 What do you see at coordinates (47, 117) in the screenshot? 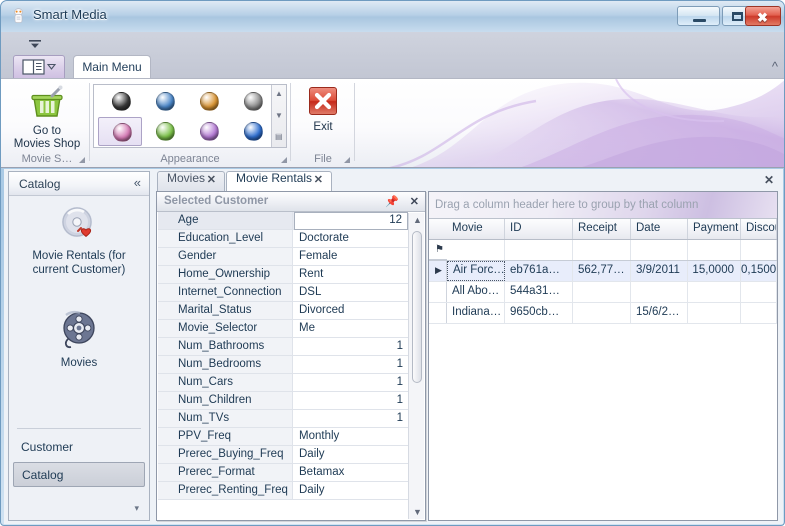
I see `go-to-movies-shop-button: Go to Movies Shop` at bounding box center [47, 117].